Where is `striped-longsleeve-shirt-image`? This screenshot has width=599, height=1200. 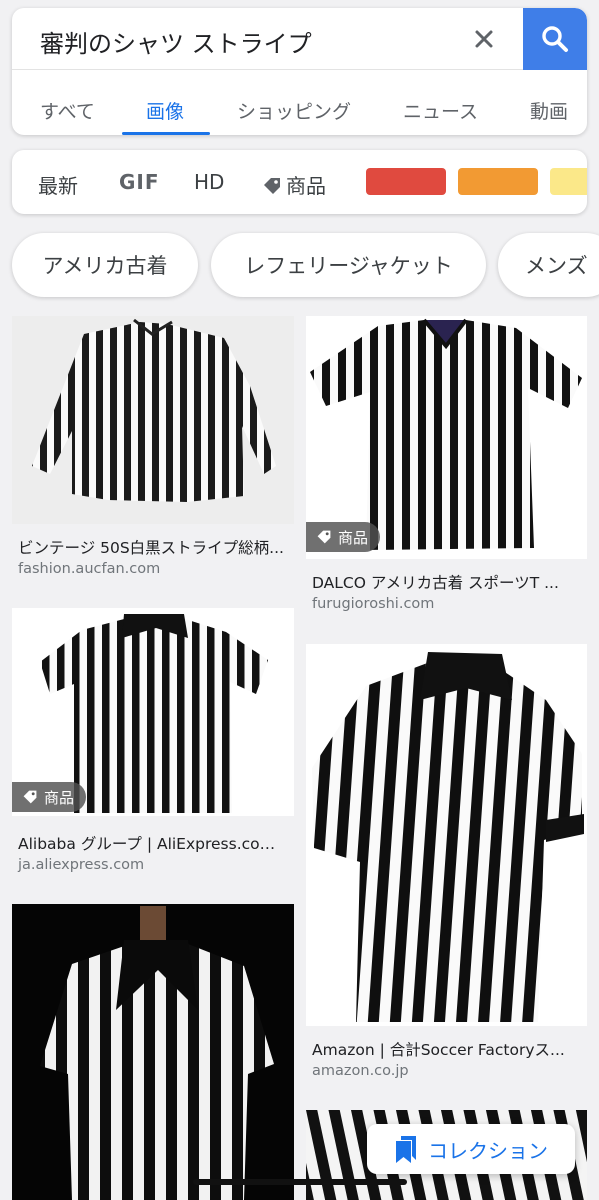 striped-longsleeve-shirt-image is located at coordinates (153, 420).